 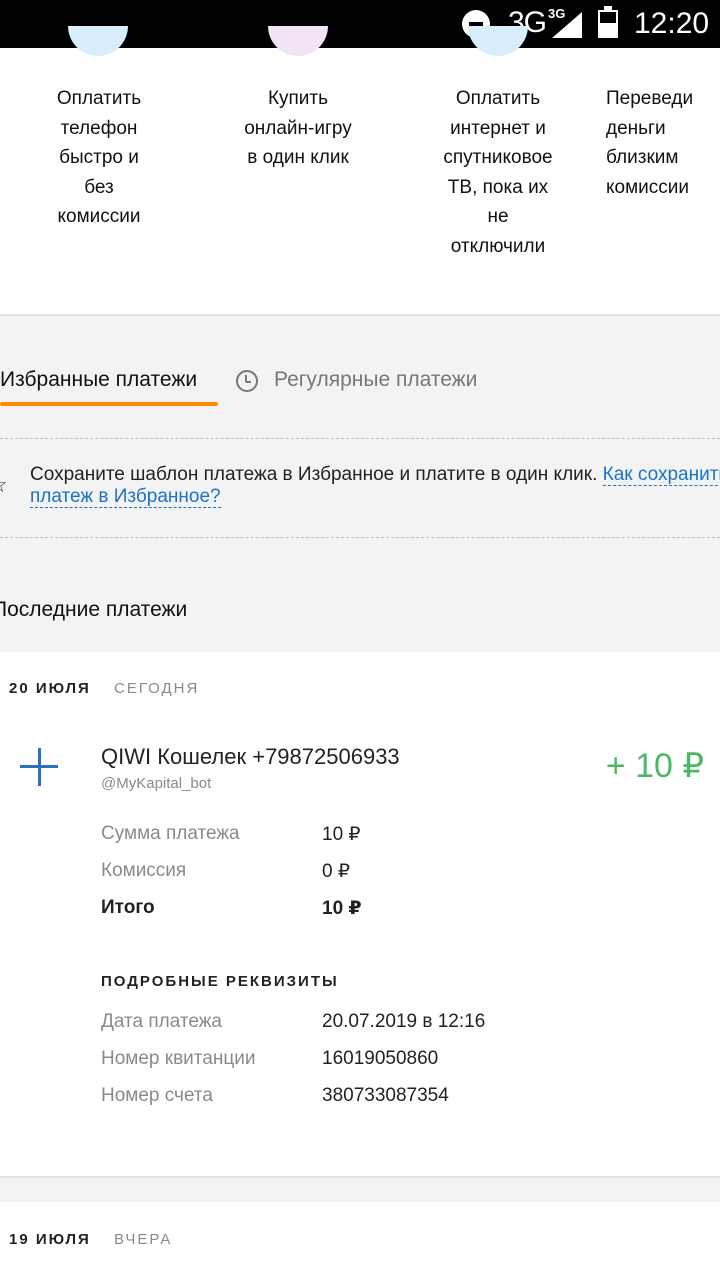 What do you see at coordinates (498, 41) in the screenshot?
I see `quick-action-internet-icon` at bounding box center [498, 41].